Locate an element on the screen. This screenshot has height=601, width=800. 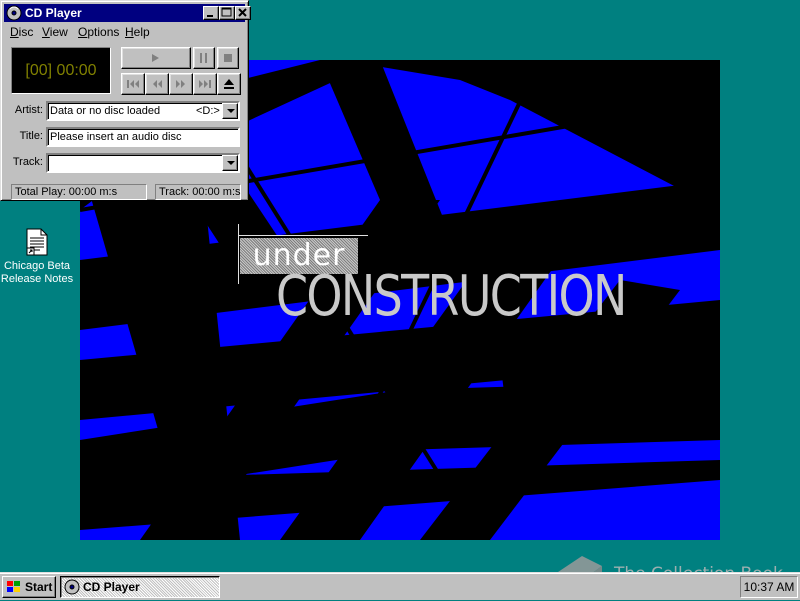
menu-options-accel: O is located at coordinates (83, 32).